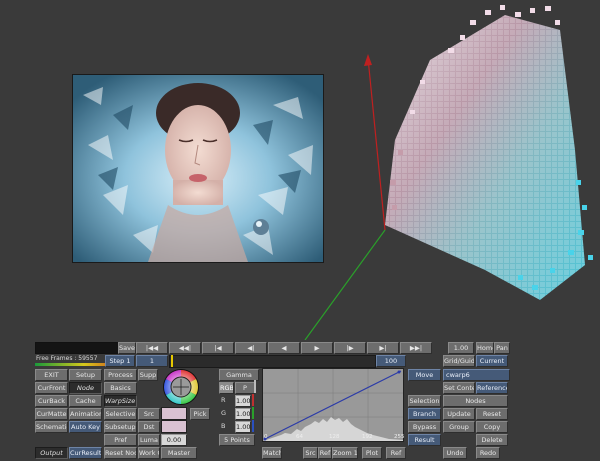 The width and height of the screenshot is (600, 461). What do you see at coordinates (461, 348) in the screenshot?
I see `zoom-value-field: 1.00` at bounding box center [461, 348].